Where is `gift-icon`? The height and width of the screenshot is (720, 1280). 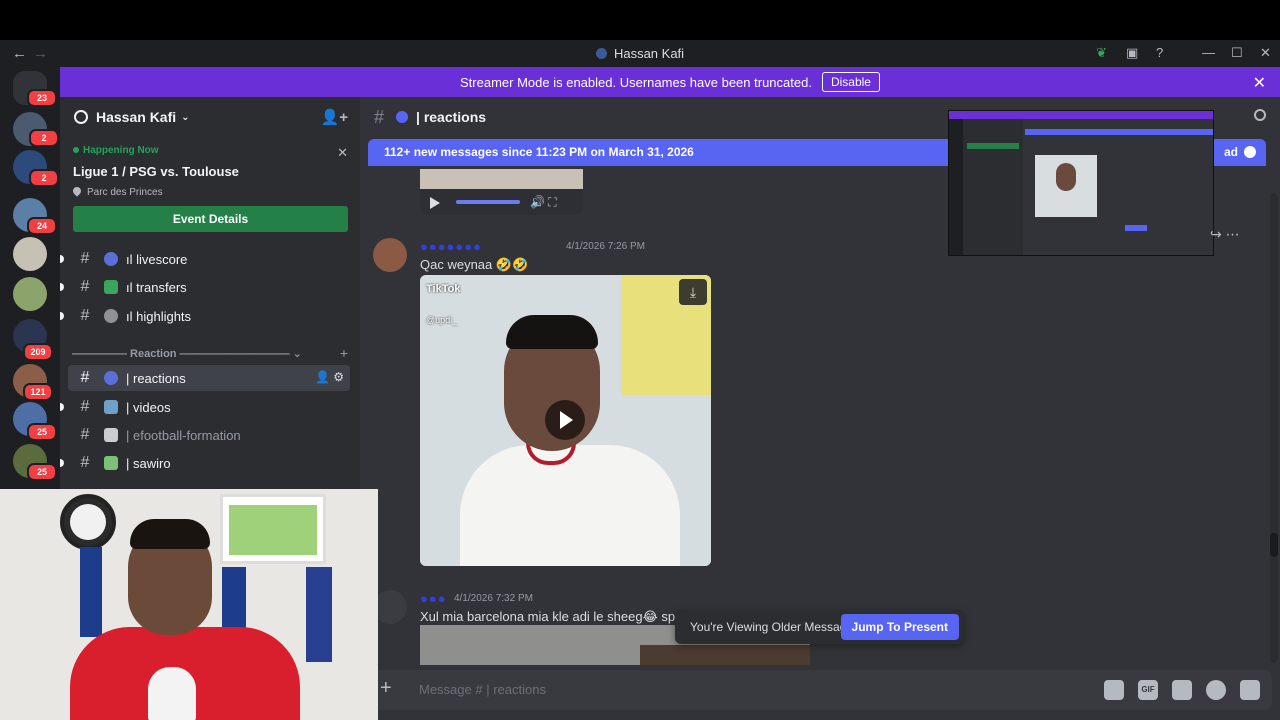 gift-icon is located at coordinates (1114, 690).